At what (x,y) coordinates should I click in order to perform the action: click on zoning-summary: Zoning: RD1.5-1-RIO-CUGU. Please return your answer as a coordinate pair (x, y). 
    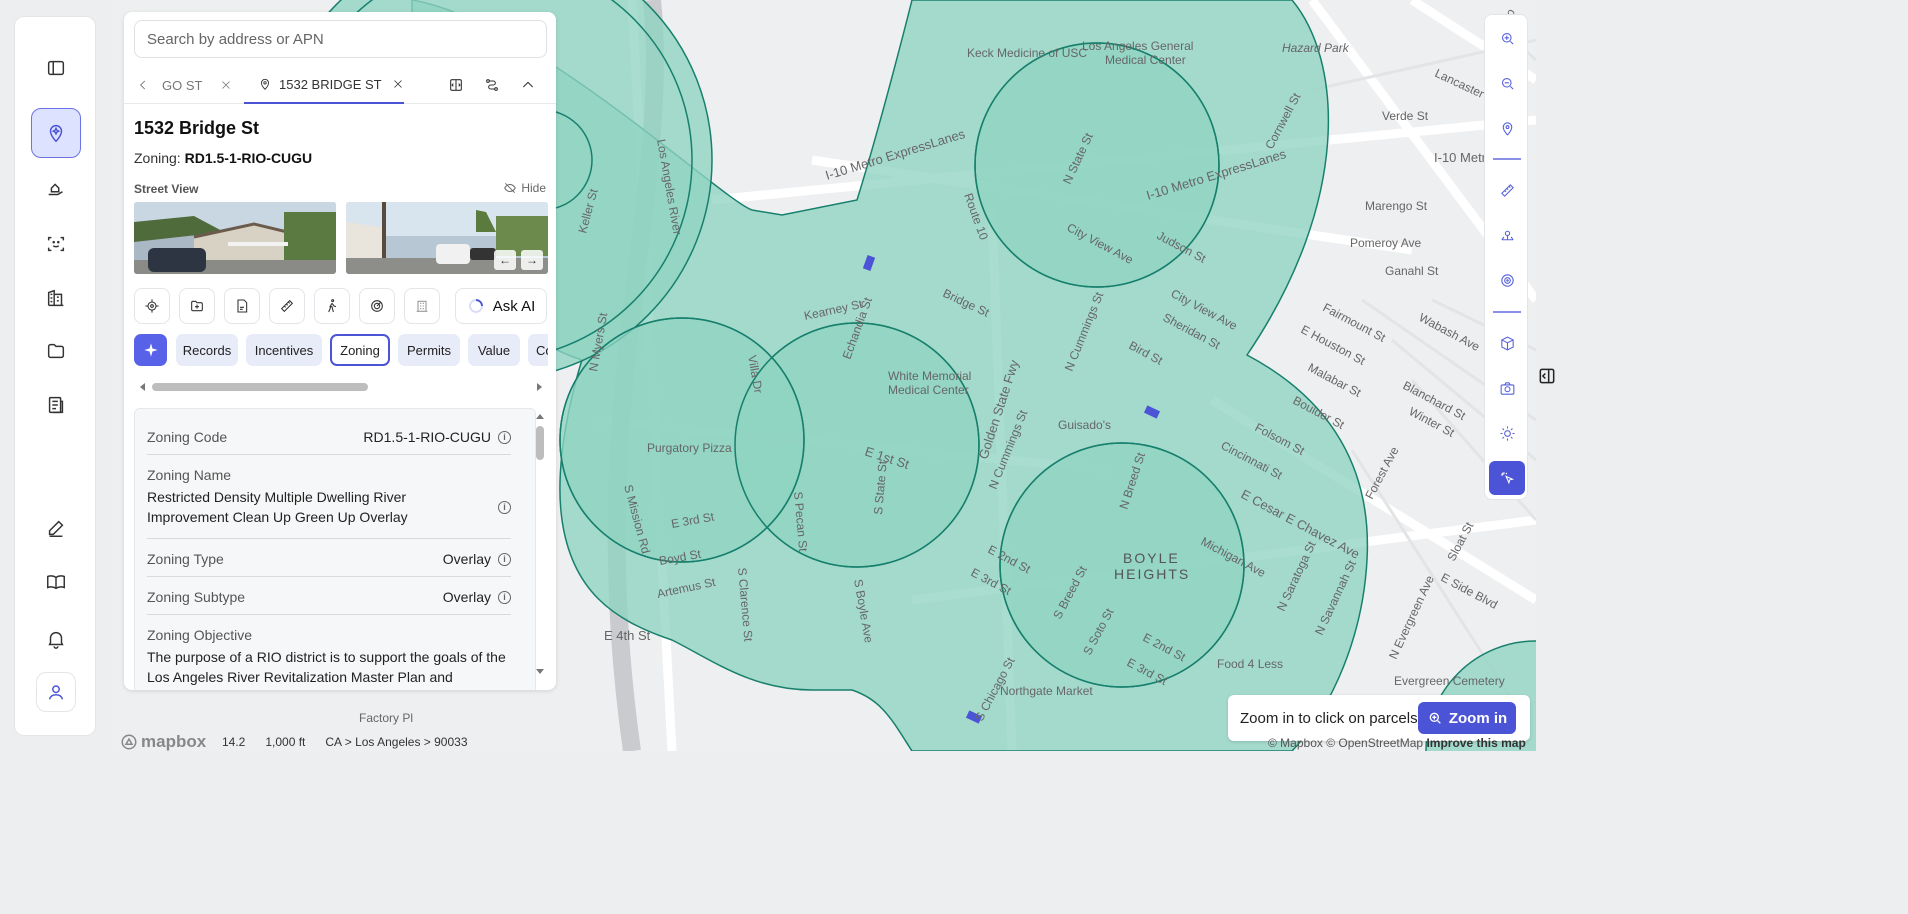
    Looking at the image, I should click on (223, 158).